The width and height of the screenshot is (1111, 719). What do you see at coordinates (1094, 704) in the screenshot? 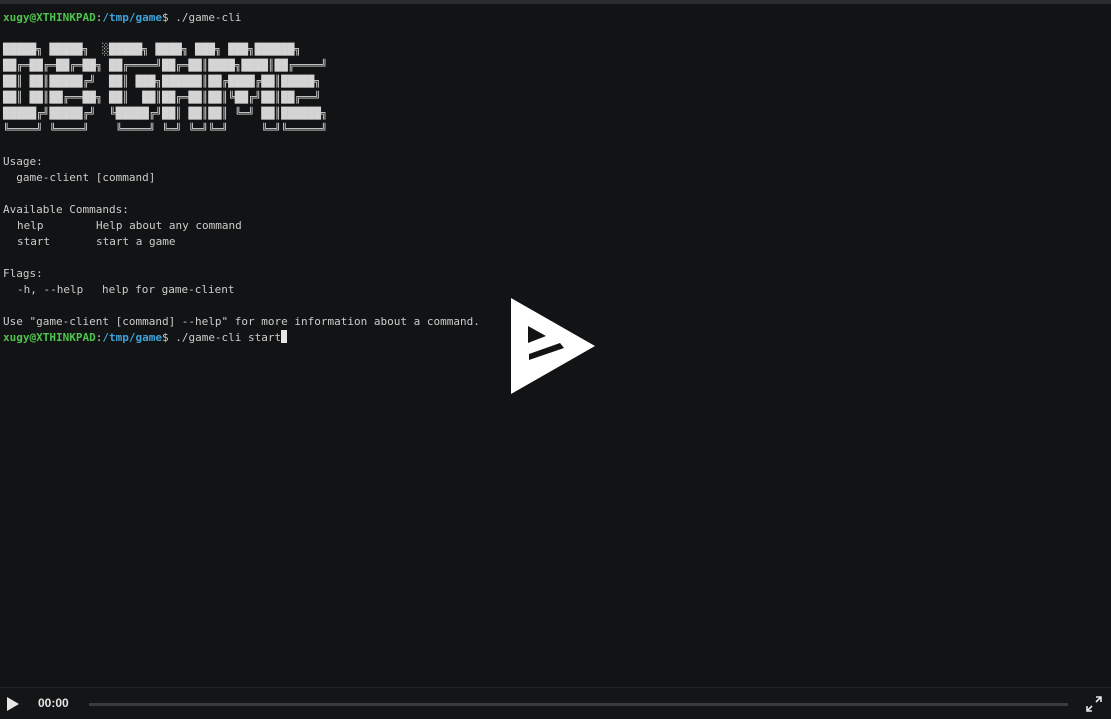
I see `fullscreen-icon` at bounding box center [1094, 704].